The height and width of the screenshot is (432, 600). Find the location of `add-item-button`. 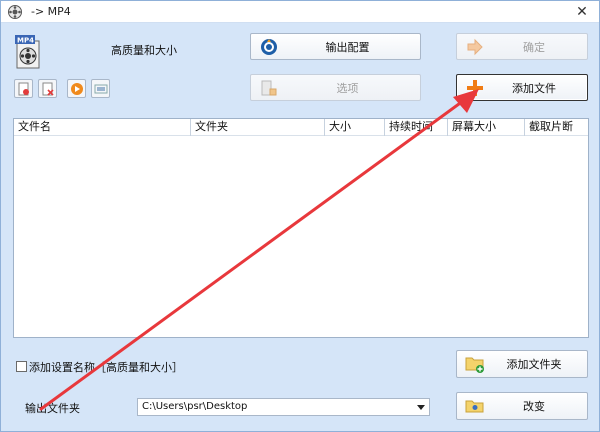

add-item-button is located at coordinates (23, 88).